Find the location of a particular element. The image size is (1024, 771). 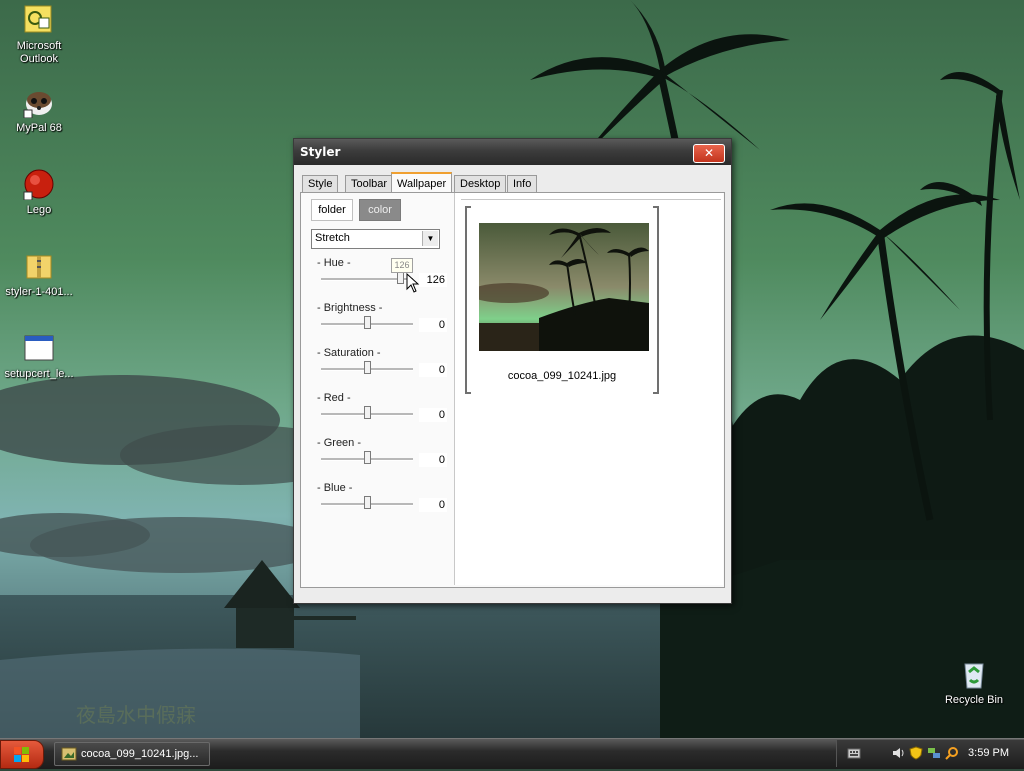

desktop-icon-outlook: Microsoft Outlook is located at coordinates (39, 35).